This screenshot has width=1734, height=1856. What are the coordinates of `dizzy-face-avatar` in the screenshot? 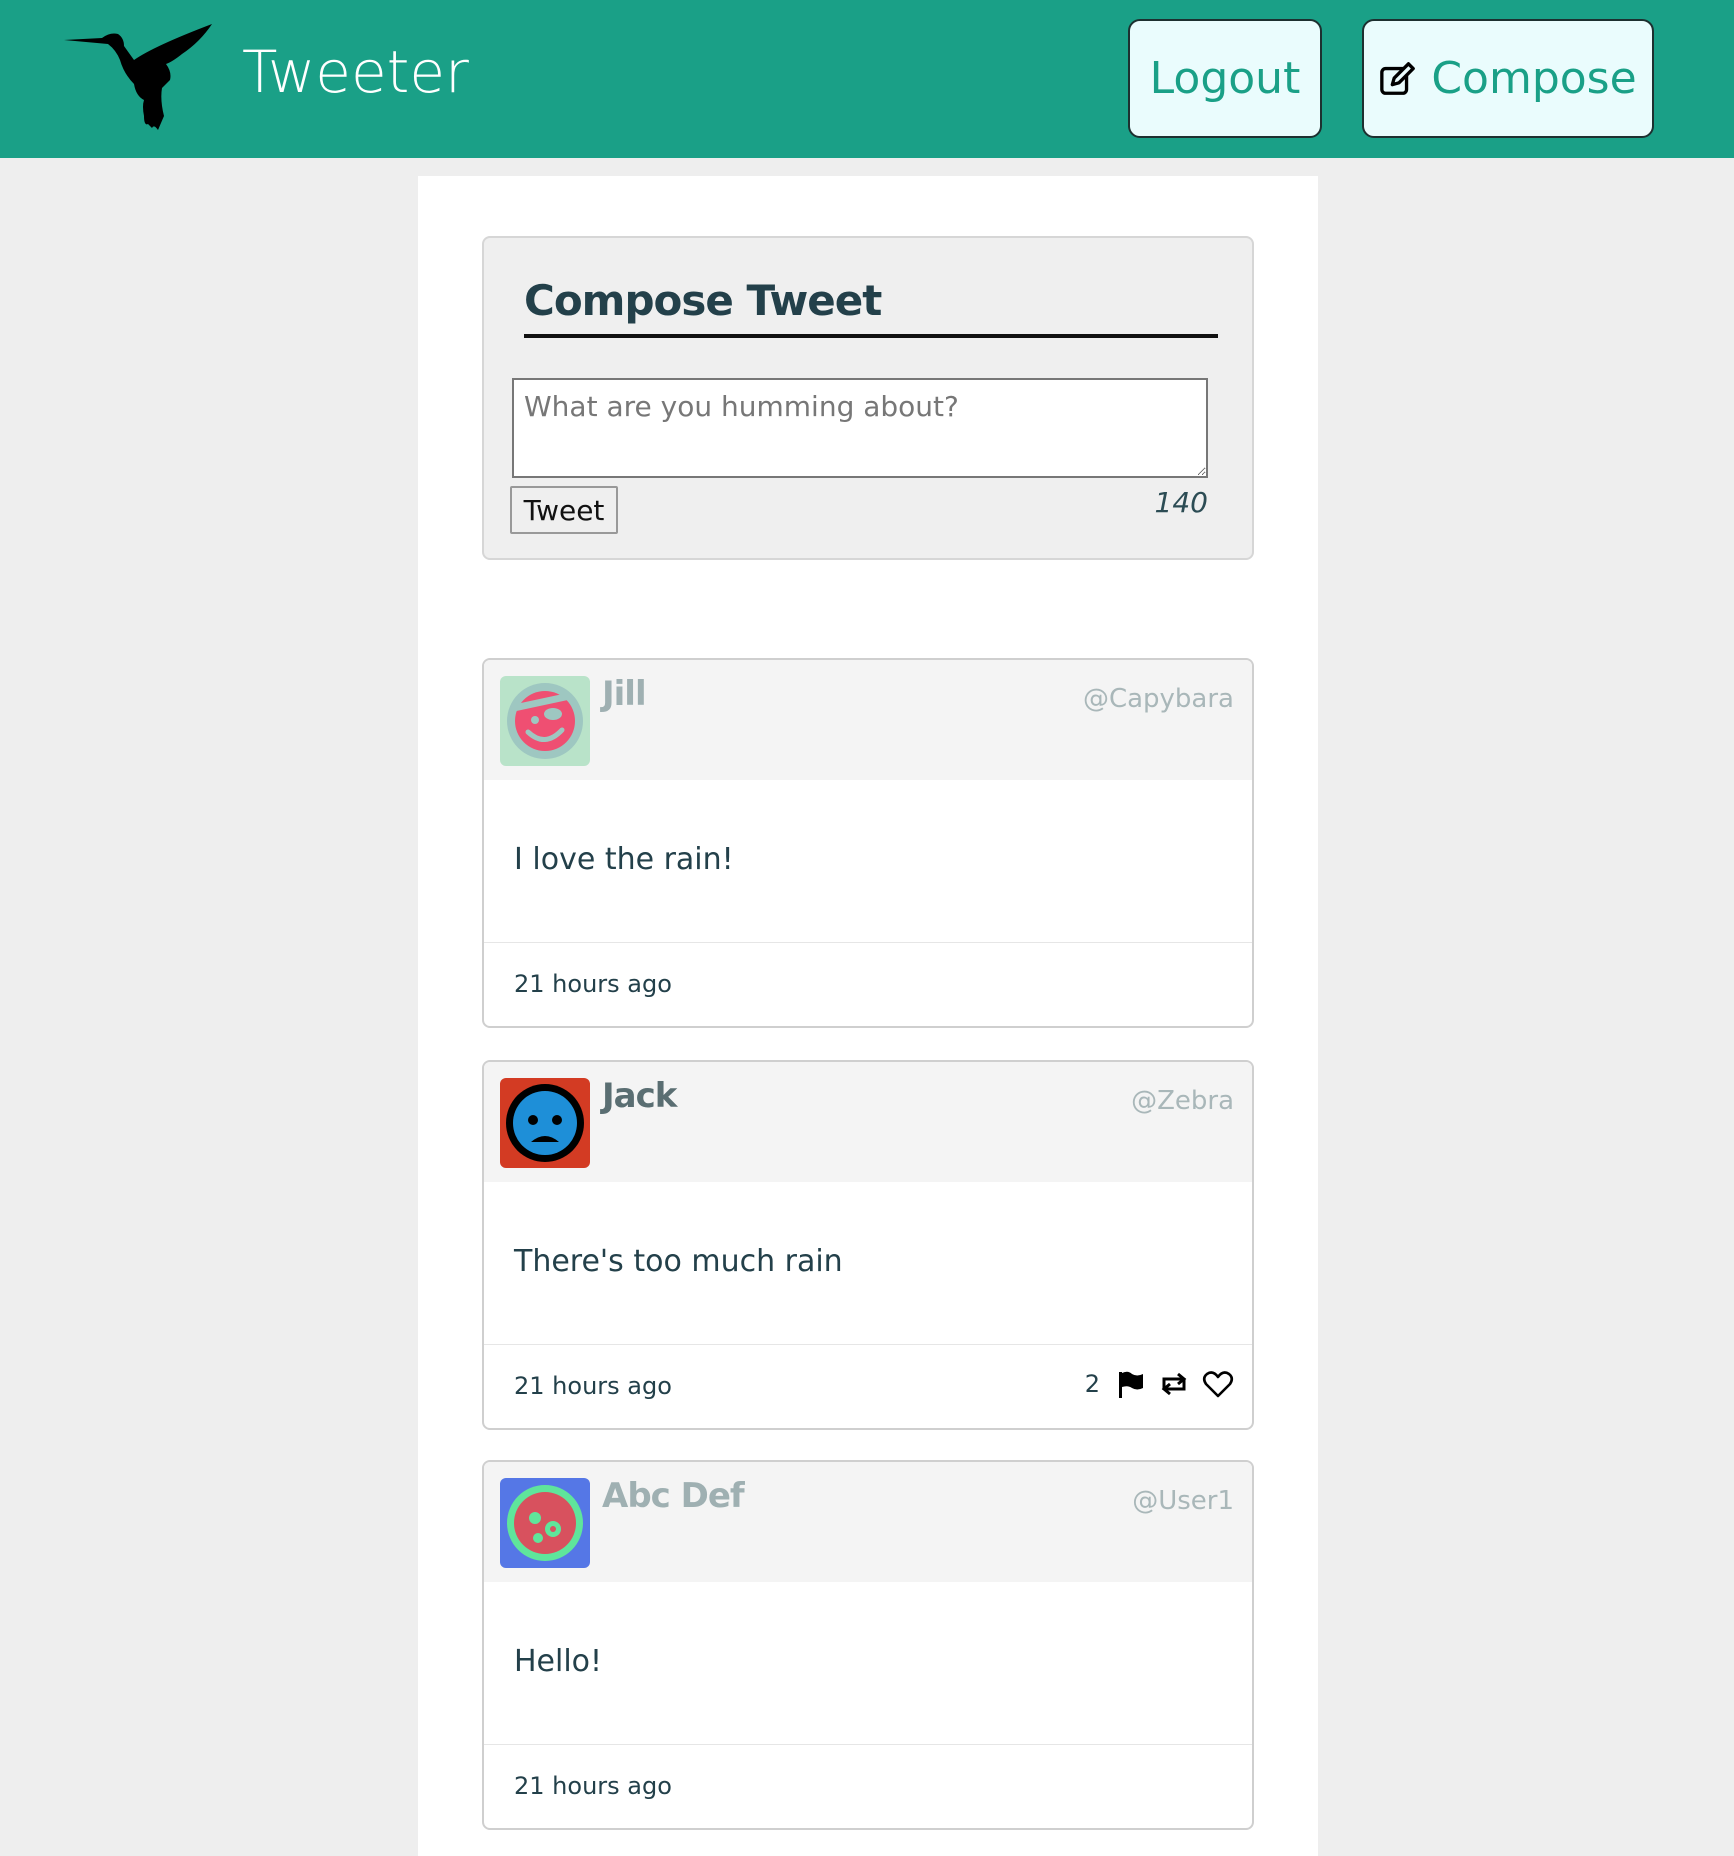 It's located at (545, 1523).